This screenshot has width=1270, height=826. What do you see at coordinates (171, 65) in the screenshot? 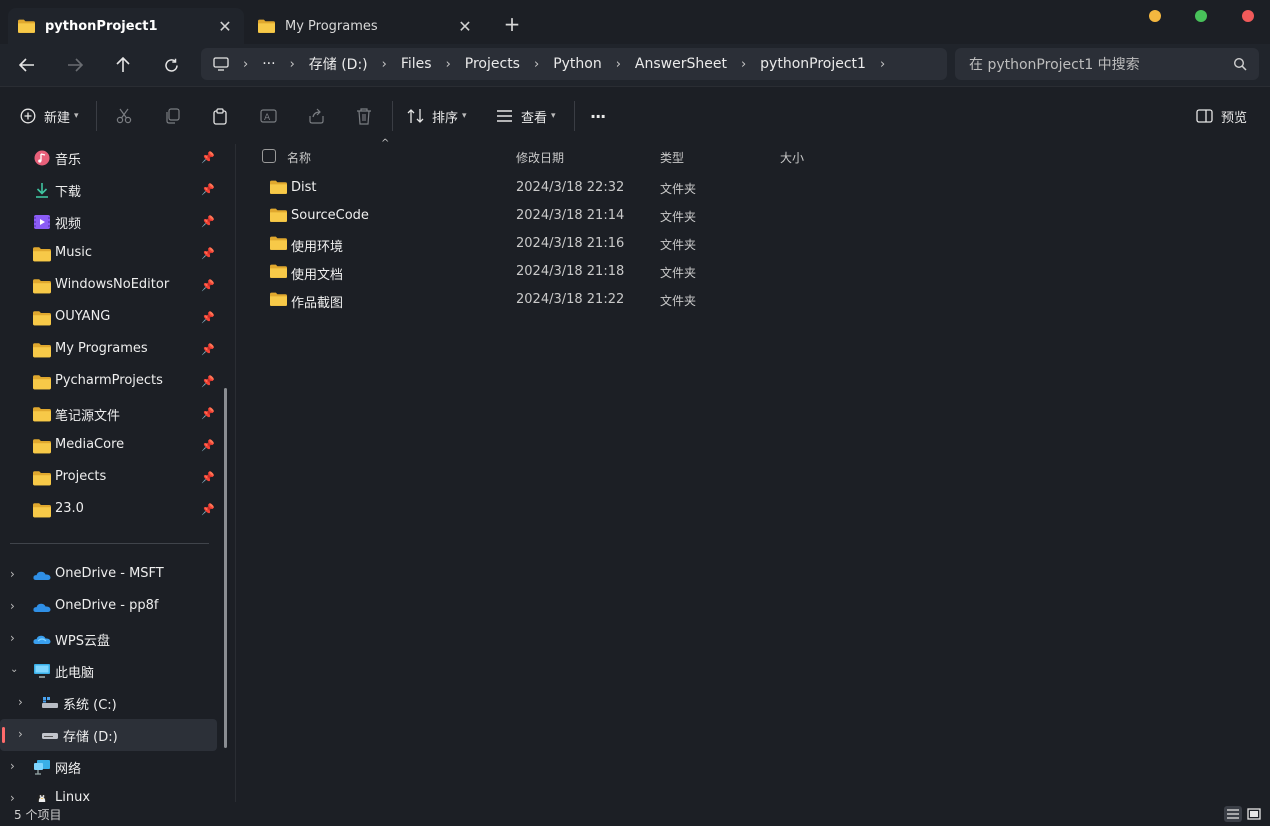
I see `refresh-button` at bounding box center [171, 65].